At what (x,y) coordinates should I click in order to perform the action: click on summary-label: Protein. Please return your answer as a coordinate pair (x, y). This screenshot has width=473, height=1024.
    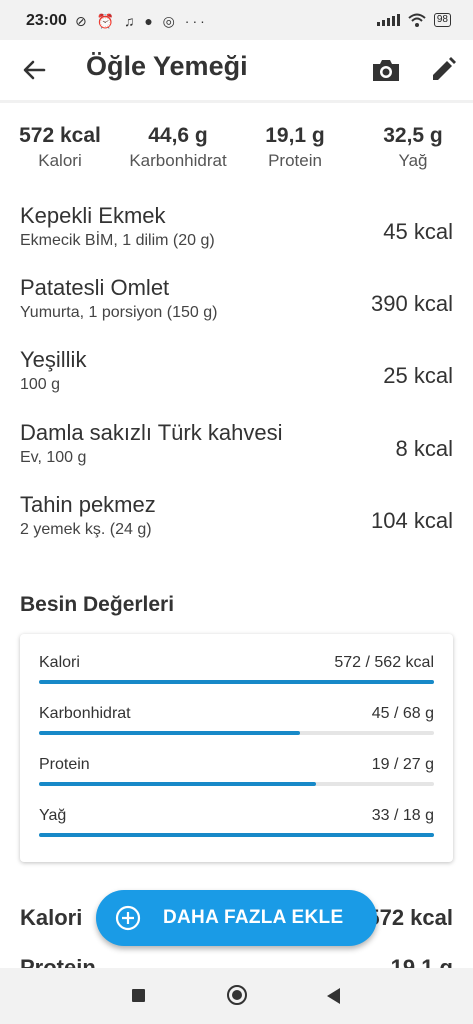
    Looking at the image, I should click on (295, 160).